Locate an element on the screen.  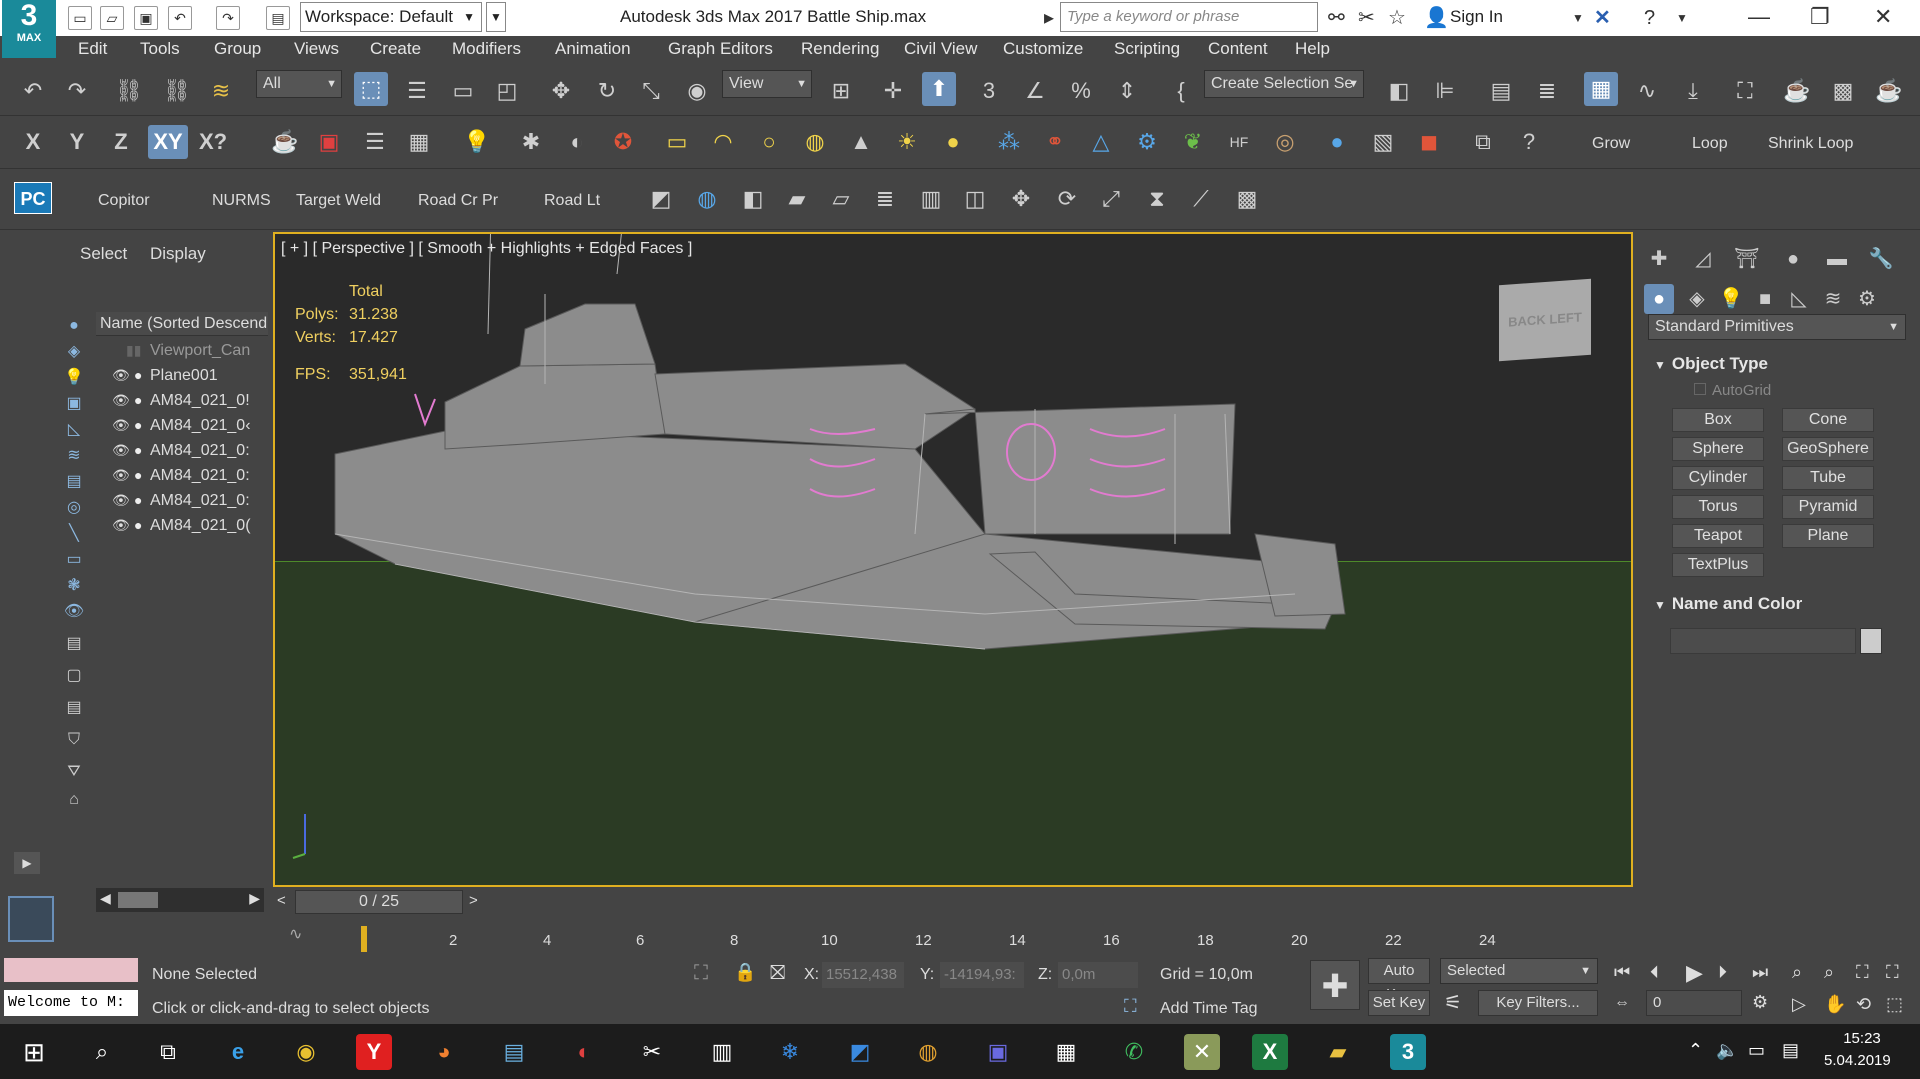
cloth-icon: ◎ is located at coordinates (1285, 142).